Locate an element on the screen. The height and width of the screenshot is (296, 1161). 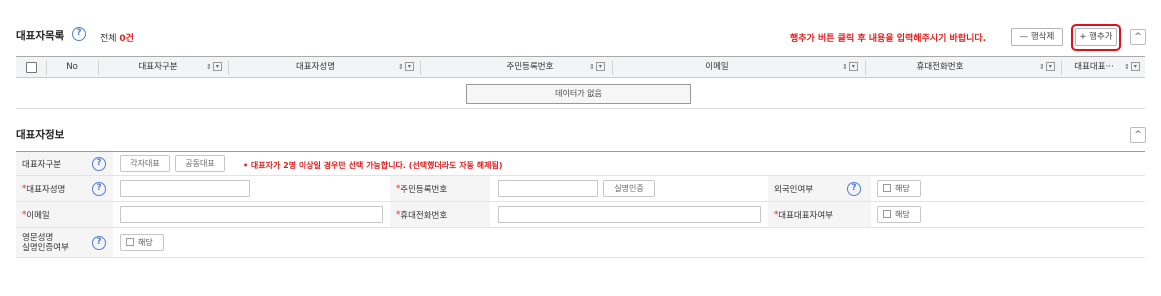
joint-rep-button: 공동대표 is located at coordinates (200, 163).